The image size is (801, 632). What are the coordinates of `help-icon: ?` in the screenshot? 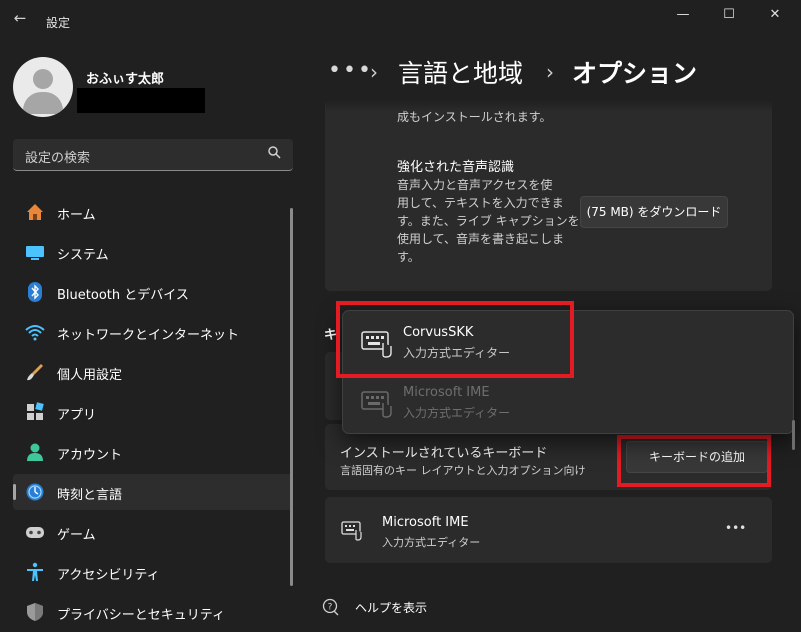 It's located at (331, 609).